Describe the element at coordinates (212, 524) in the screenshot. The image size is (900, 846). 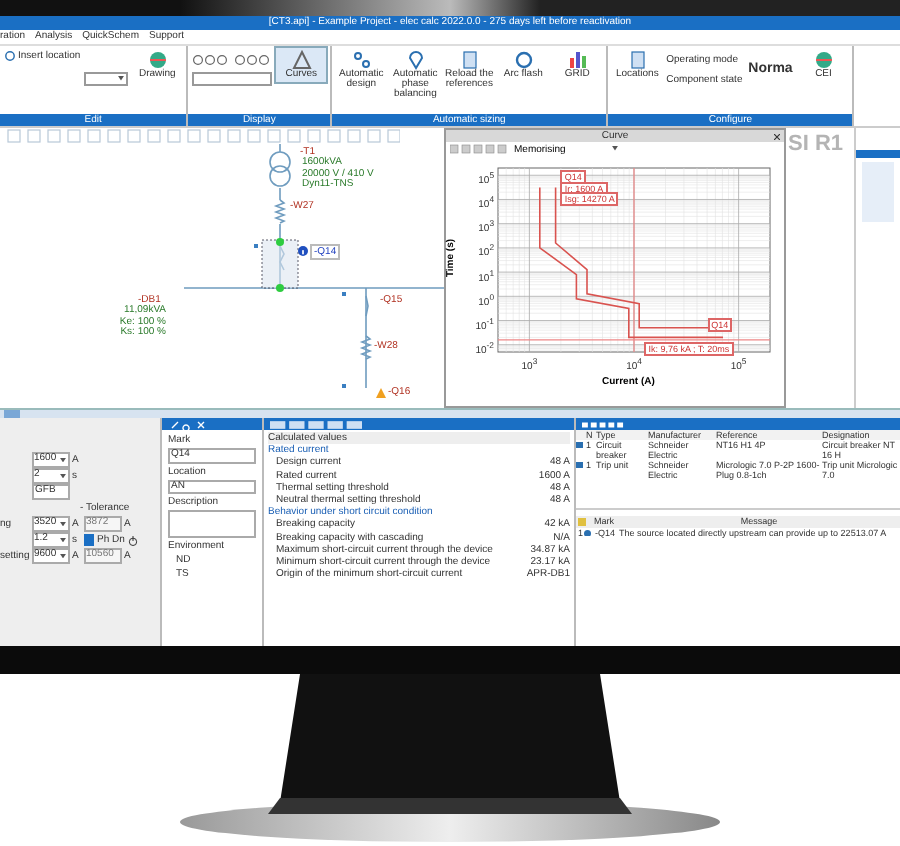
I see `input-field` at that location.